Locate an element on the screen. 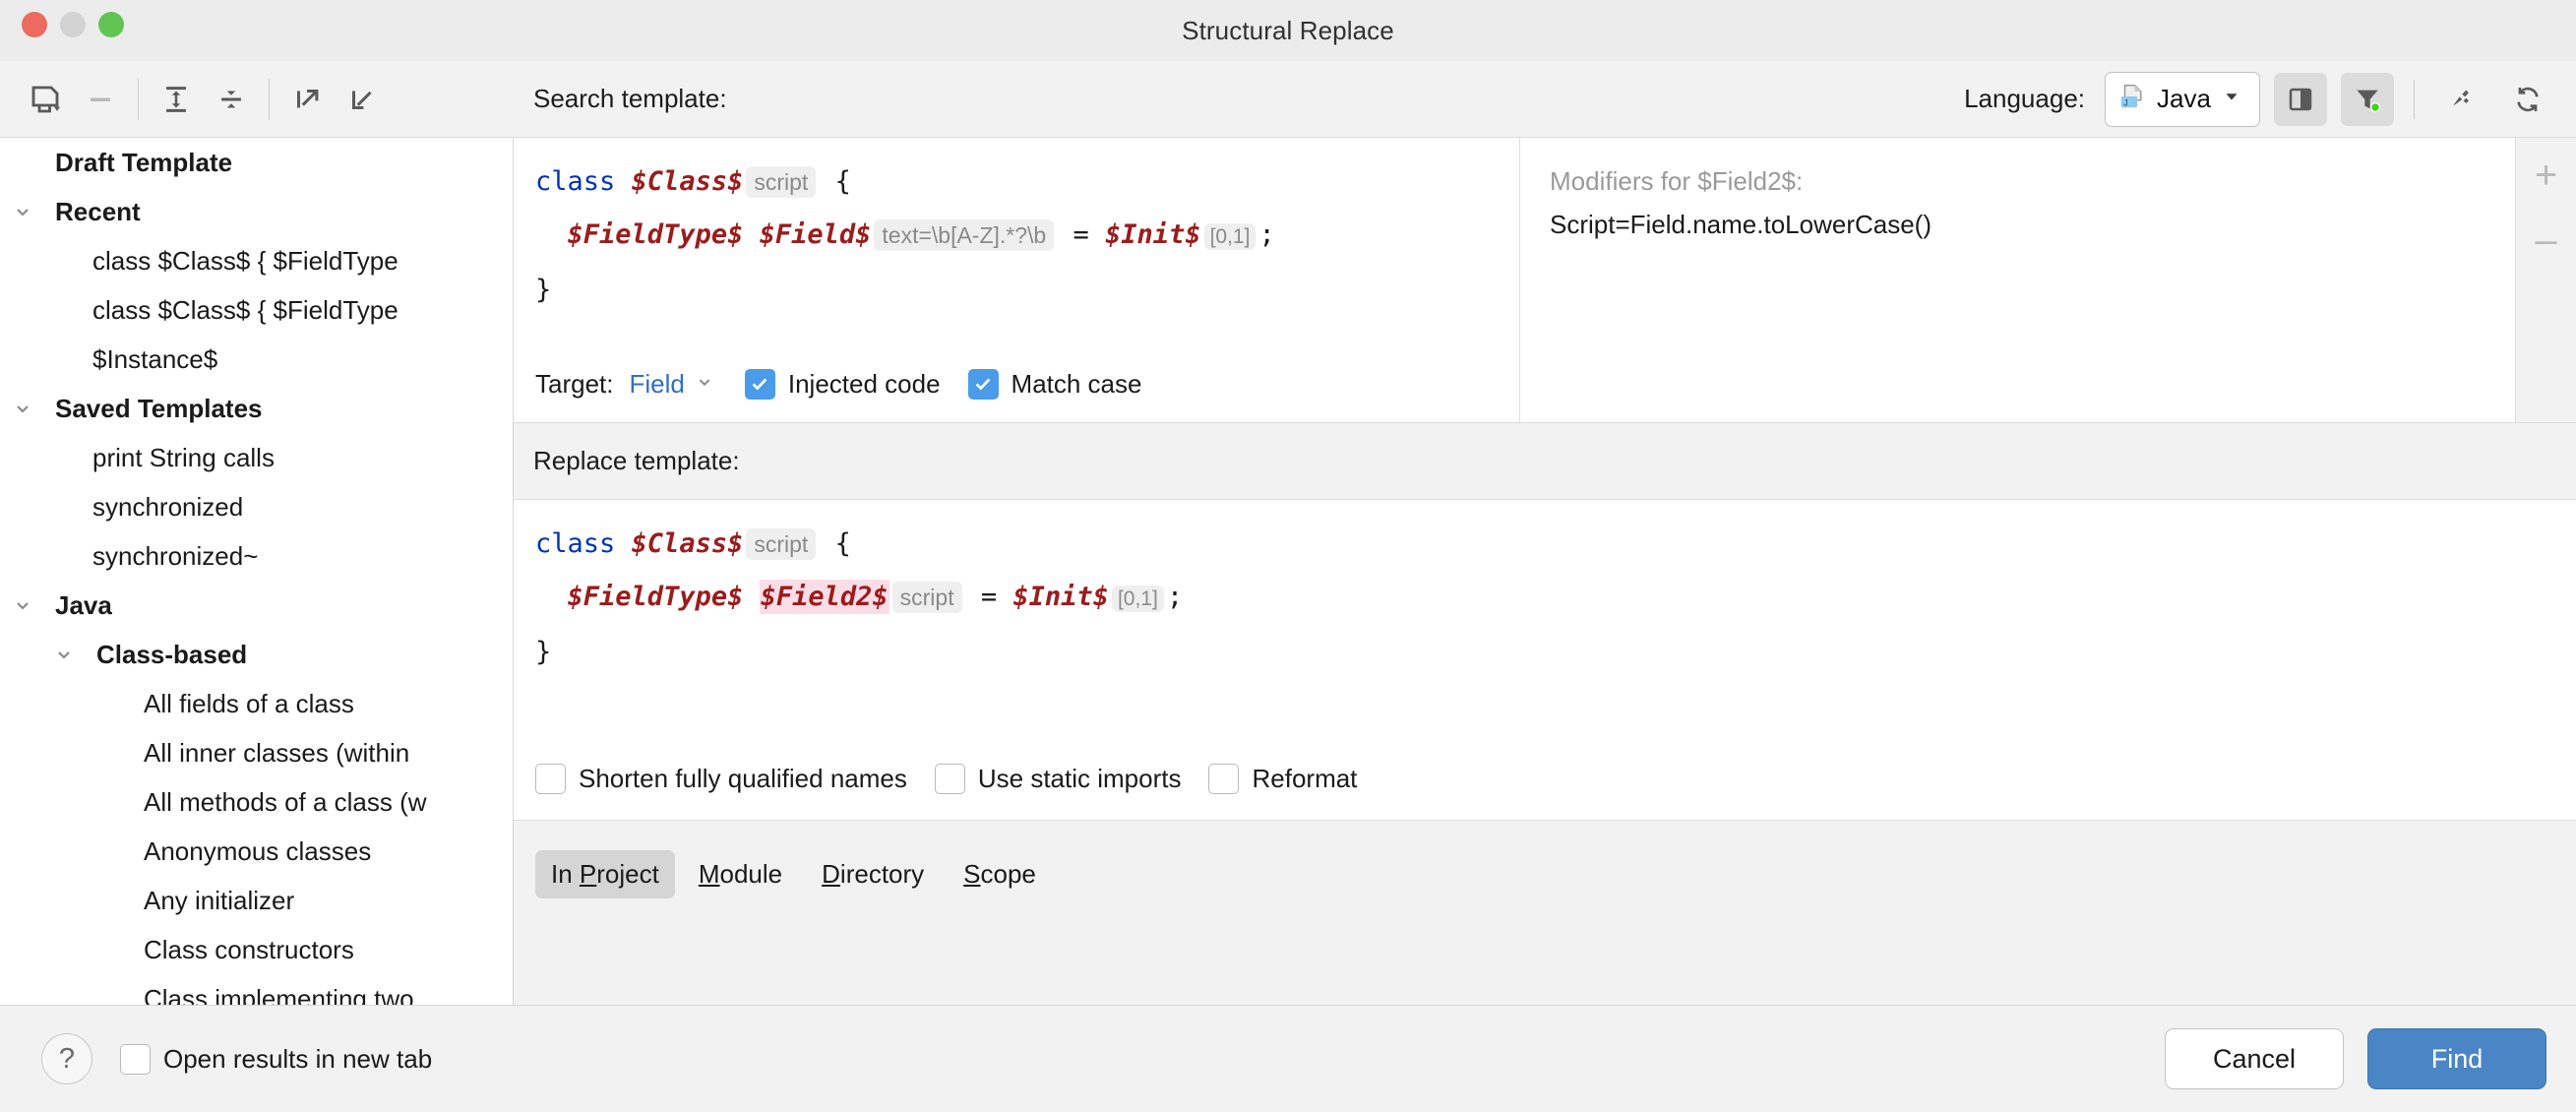 The image size is (2576, 1112). tree-item-saved-templates: Saved Templates is located at coordinates (256, 408).